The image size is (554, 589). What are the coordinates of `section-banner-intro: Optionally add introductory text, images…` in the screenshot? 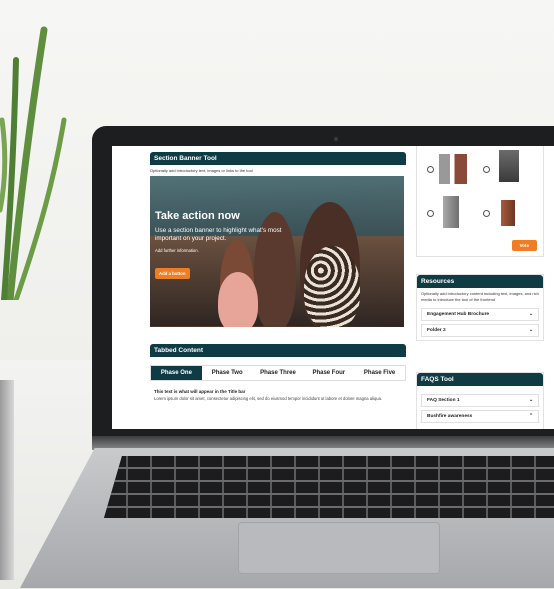 It's located at (201, 170).